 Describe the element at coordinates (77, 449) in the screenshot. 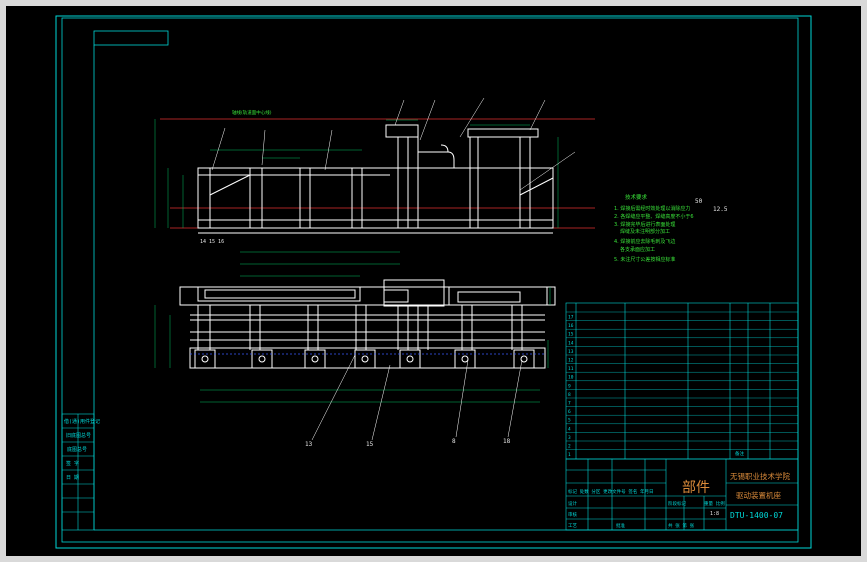

I see `svg-text: 底图总号` at that location.